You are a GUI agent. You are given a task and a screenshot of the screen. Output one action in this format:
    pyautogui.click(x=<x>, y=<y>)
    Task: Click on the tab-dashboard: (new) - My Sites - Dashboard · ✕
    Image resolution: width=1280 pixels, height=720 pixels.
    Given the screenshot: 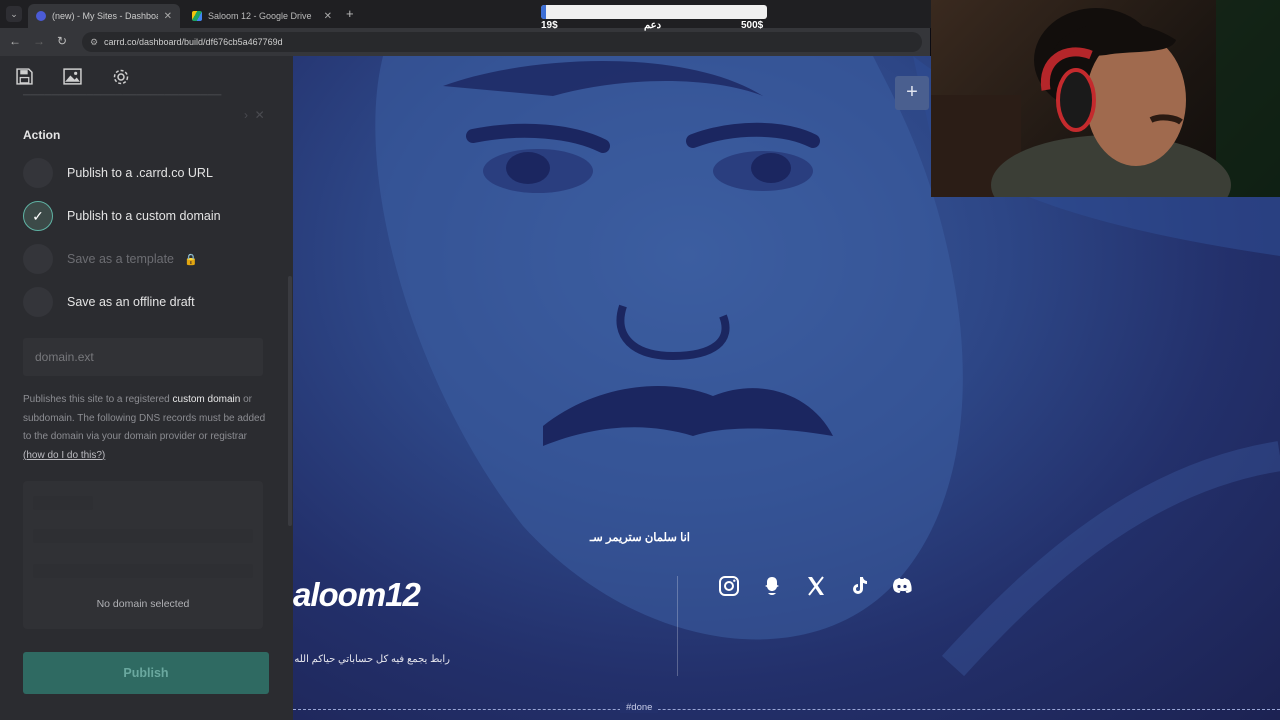 What is the action you would take?
    pyautogui.click(x=104, y=16)
    